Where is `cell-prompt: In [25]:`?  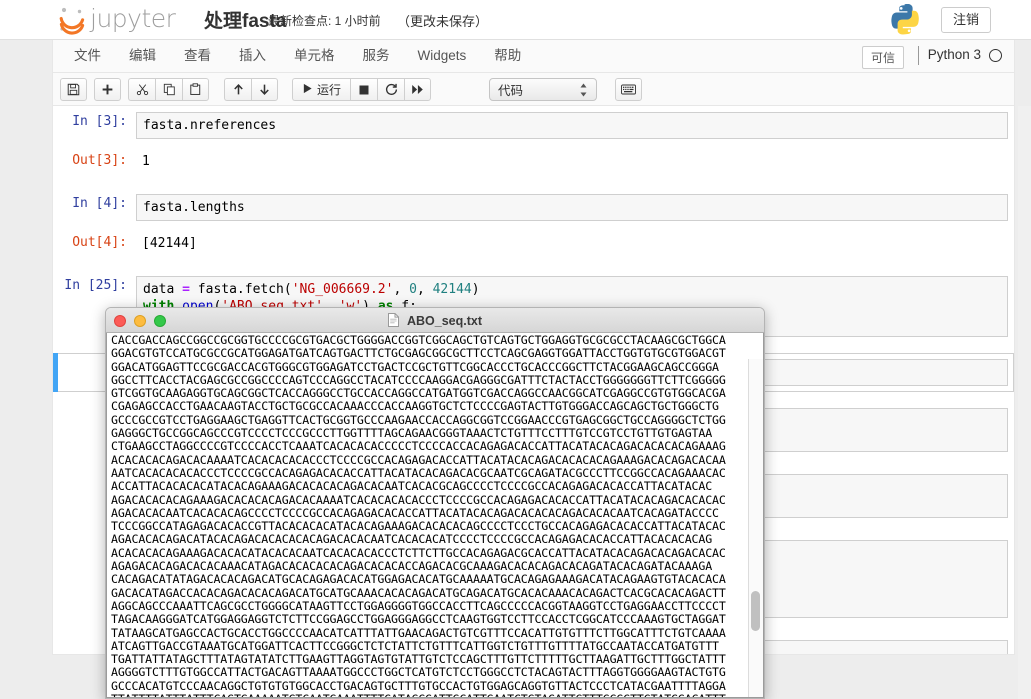 cell-prompt: In [25]: is located at coordinates (95, 285).